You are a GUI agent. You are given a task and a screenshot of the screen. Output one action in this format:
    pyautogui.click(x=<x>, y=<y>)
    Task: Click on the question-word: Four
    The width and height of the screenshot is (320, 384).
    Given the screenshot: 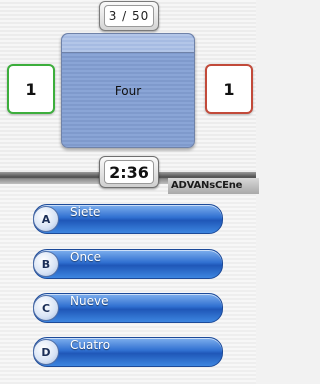 What is the action you would take?
    pyautogui.click(x=128, y=91)
    